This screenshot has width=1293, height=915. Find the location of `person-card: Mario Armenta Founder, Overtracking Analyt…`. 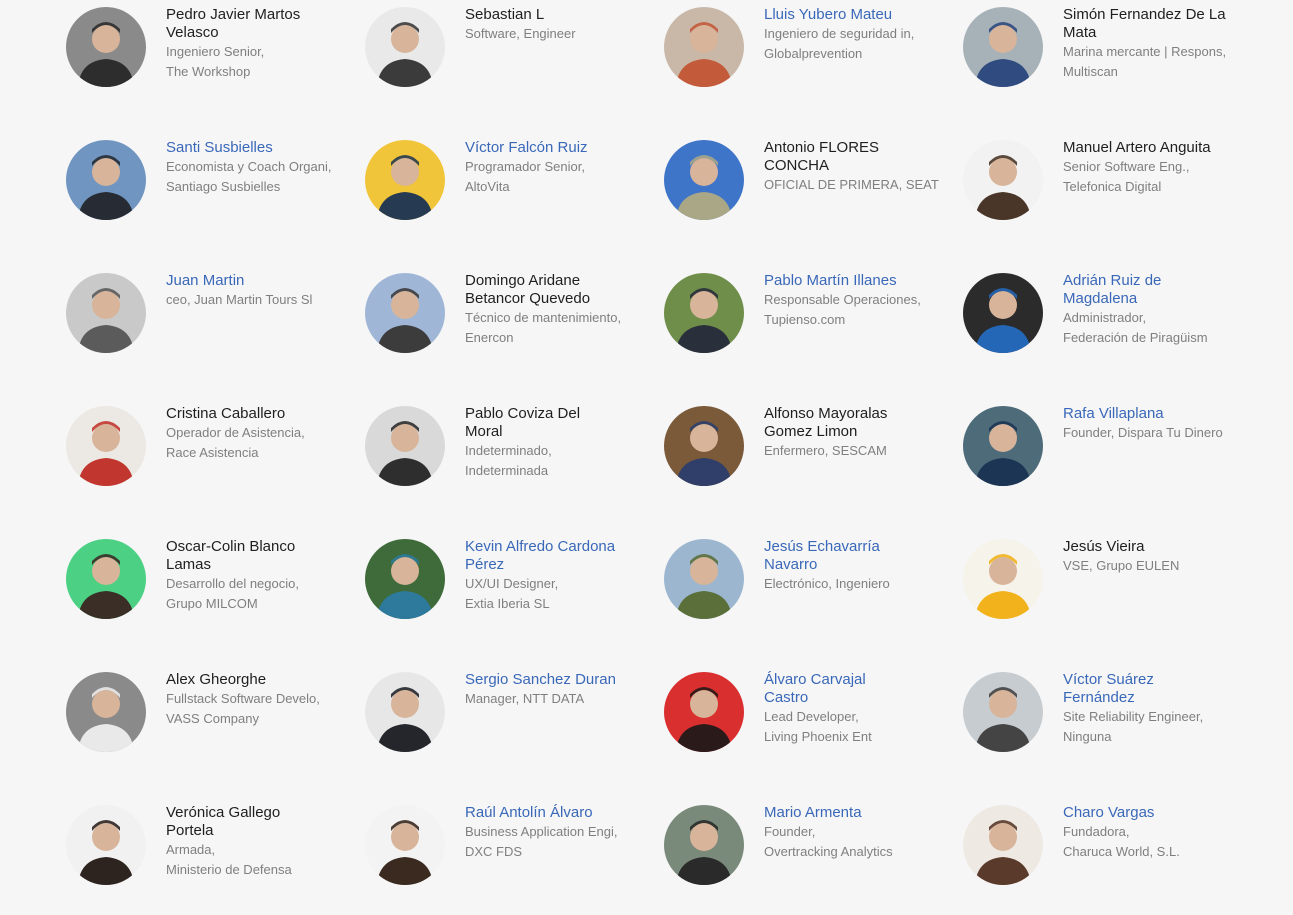

person-card: Mario Armenta Founder, Overtracking Analyt… is located at coordinates (809, 859).